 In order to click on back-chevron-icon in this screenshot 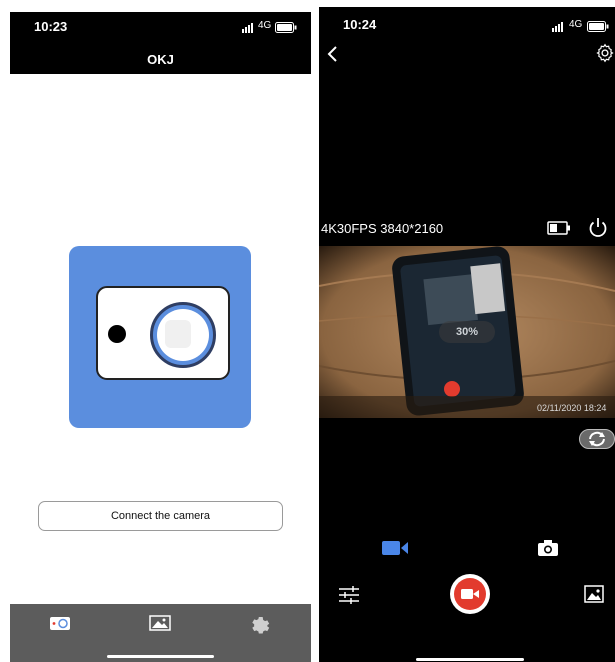, I will do `click(333, 56)`.